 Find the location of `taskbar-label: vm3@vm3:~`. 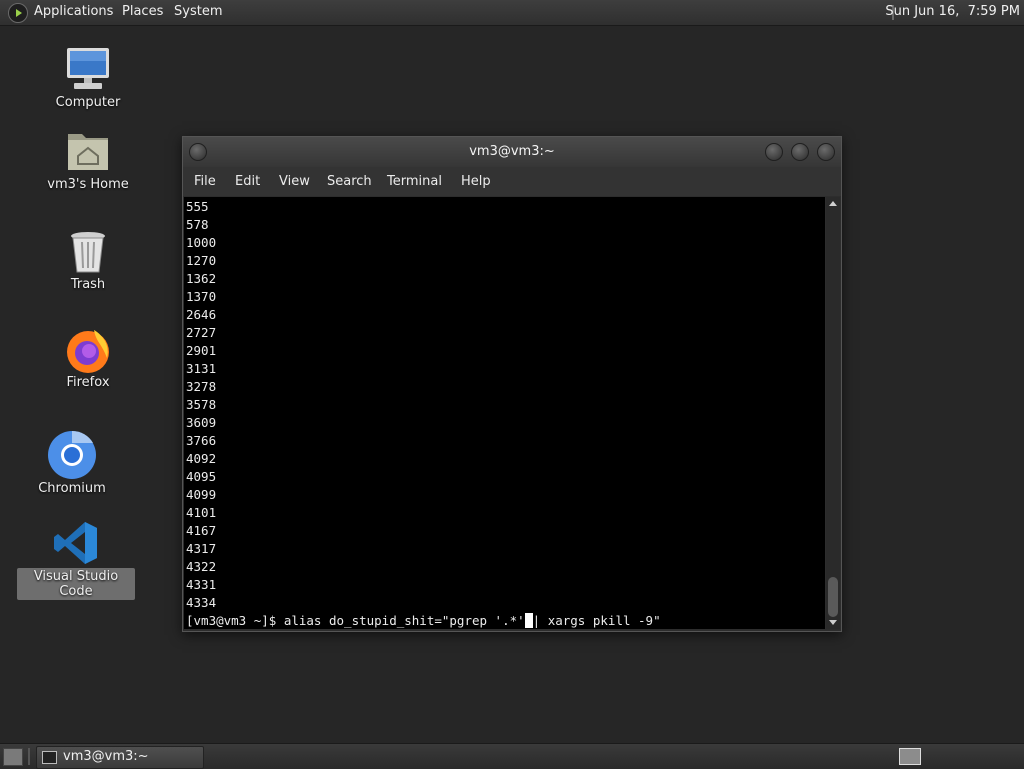

taskbar-label: vm3@vm3:~ is located at coordinates (106, 756).